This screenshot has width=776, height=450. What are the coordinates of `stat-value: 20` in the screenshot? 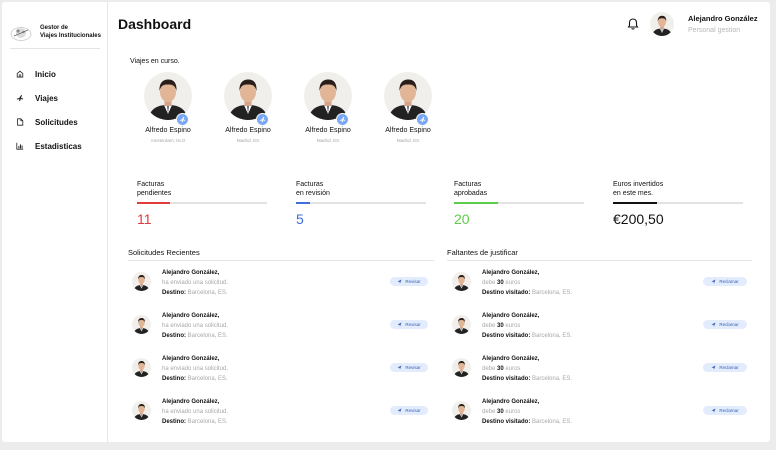 It's located at (462, 219).